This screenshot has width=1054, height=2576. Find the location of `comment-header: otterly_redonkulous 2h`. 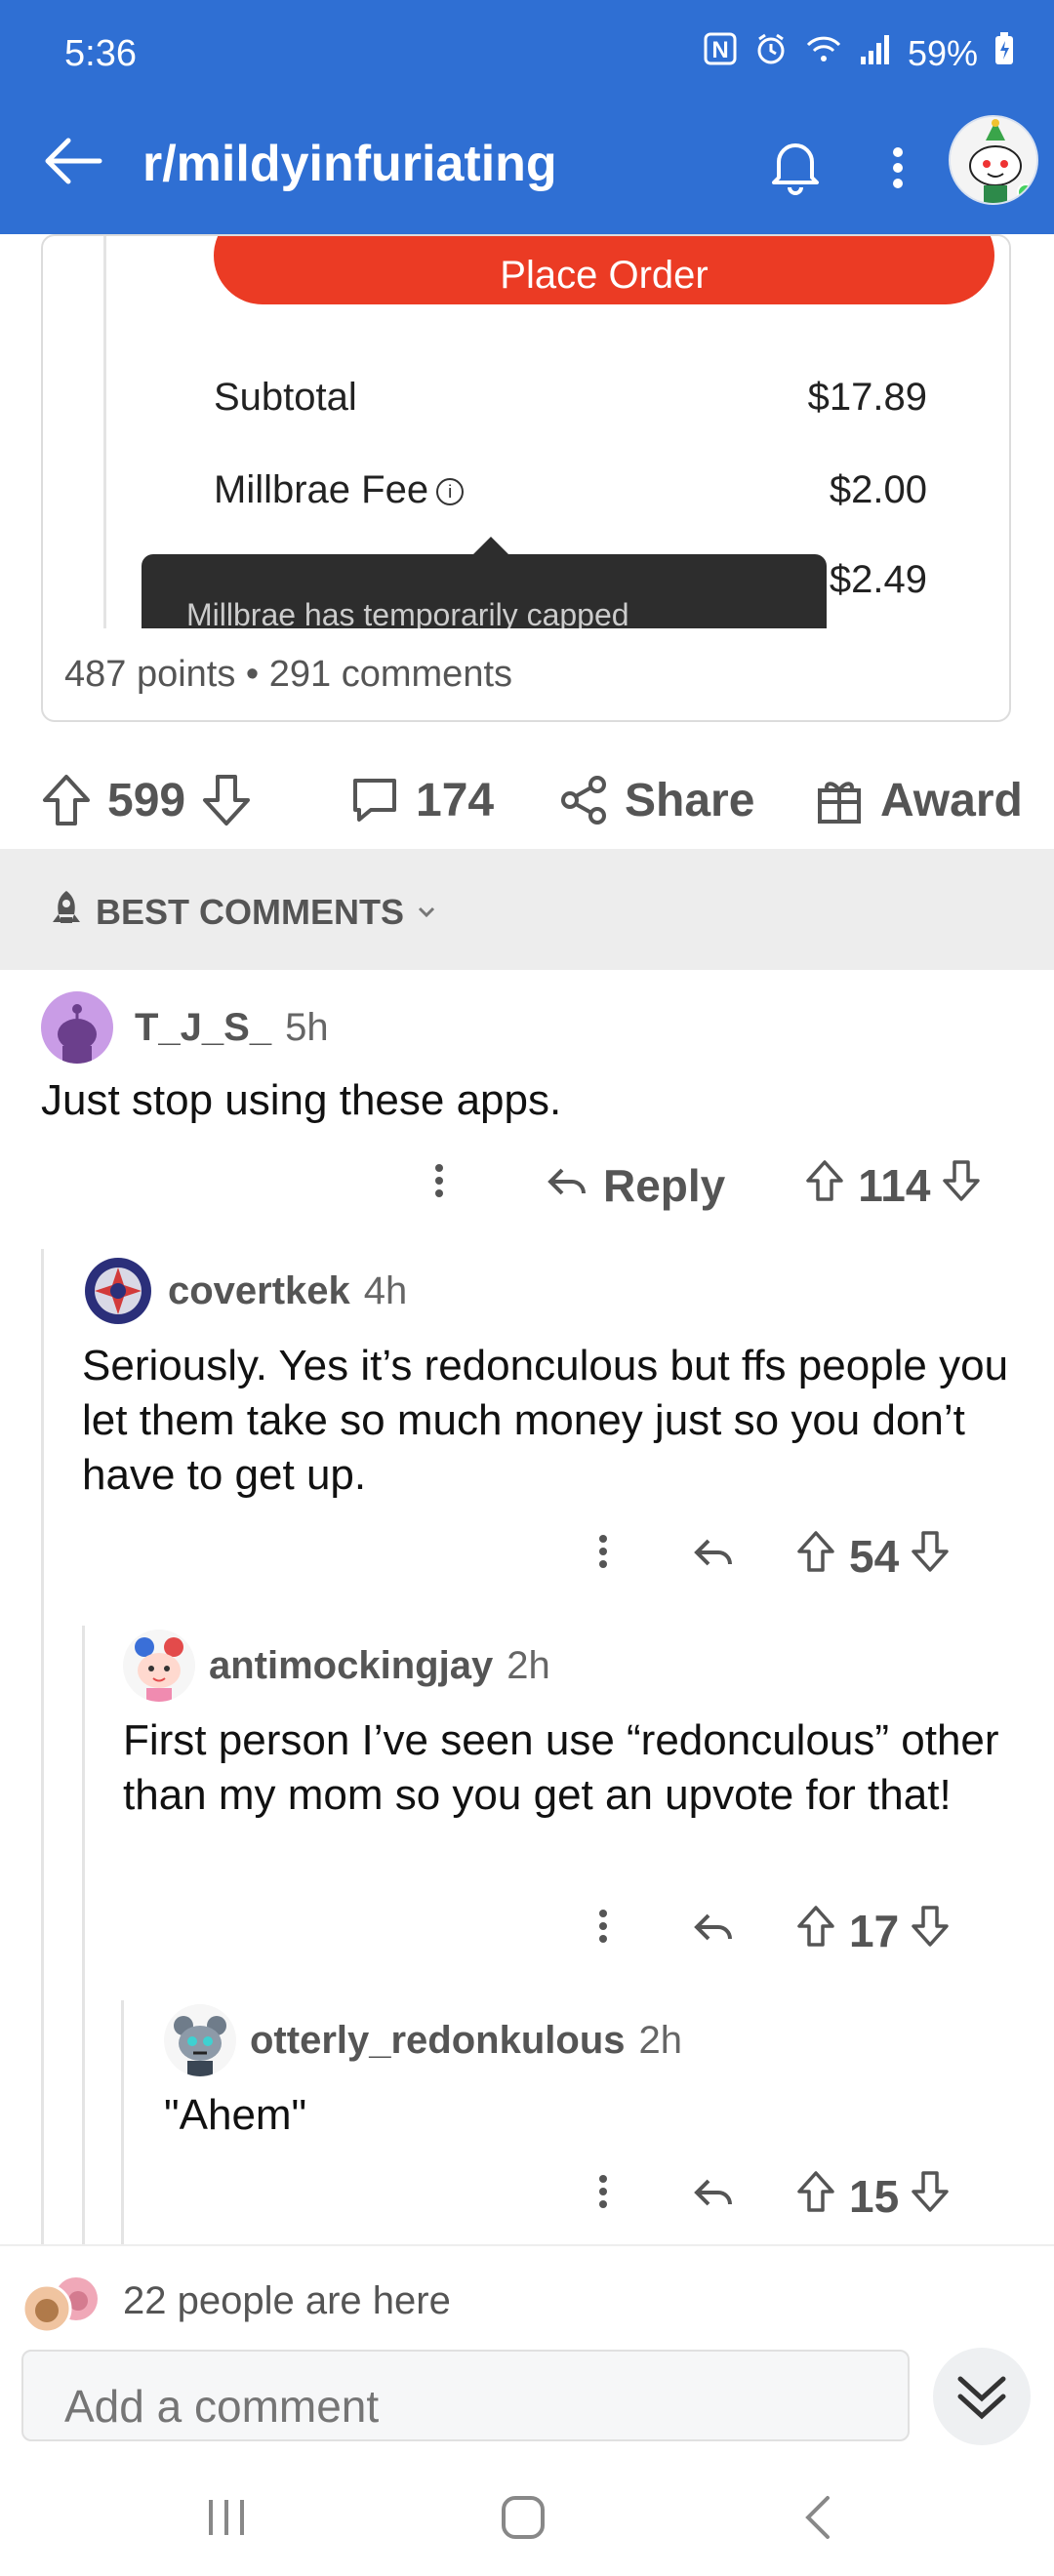

comment-header: otterly_redonkulous 2h is located at coordinates (423, 2040).